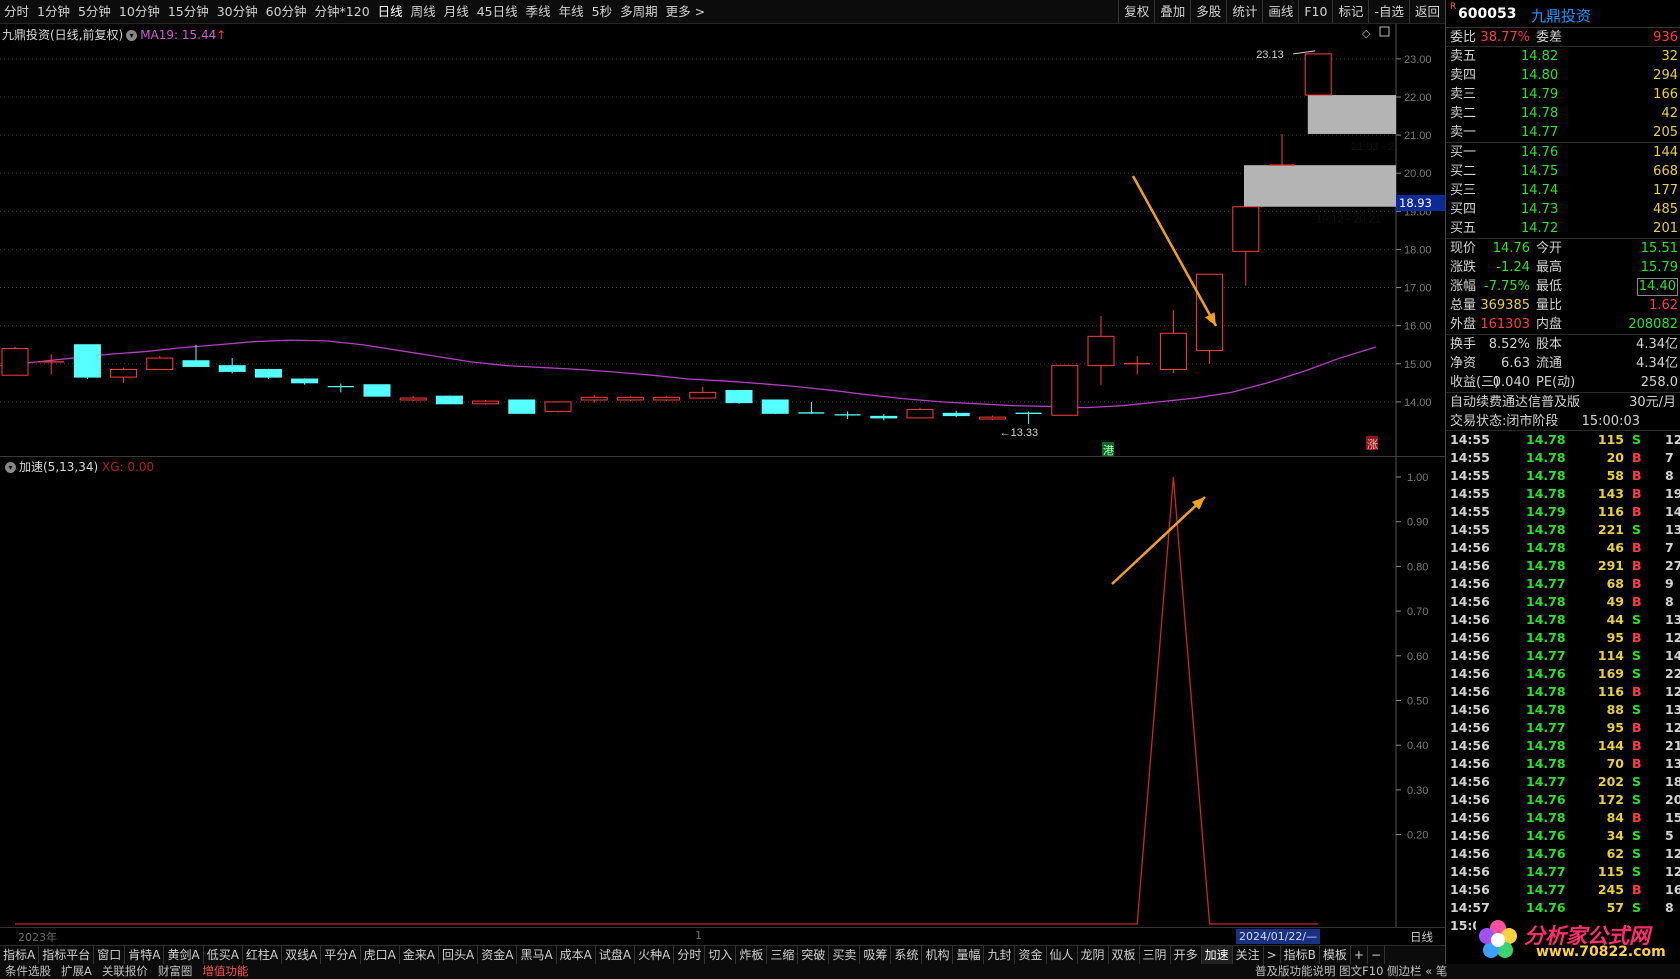  What do you see at coordinates (28, 971) in the screenshot?
I see `status-item: 条件选股` at bounding box center [28, 971].